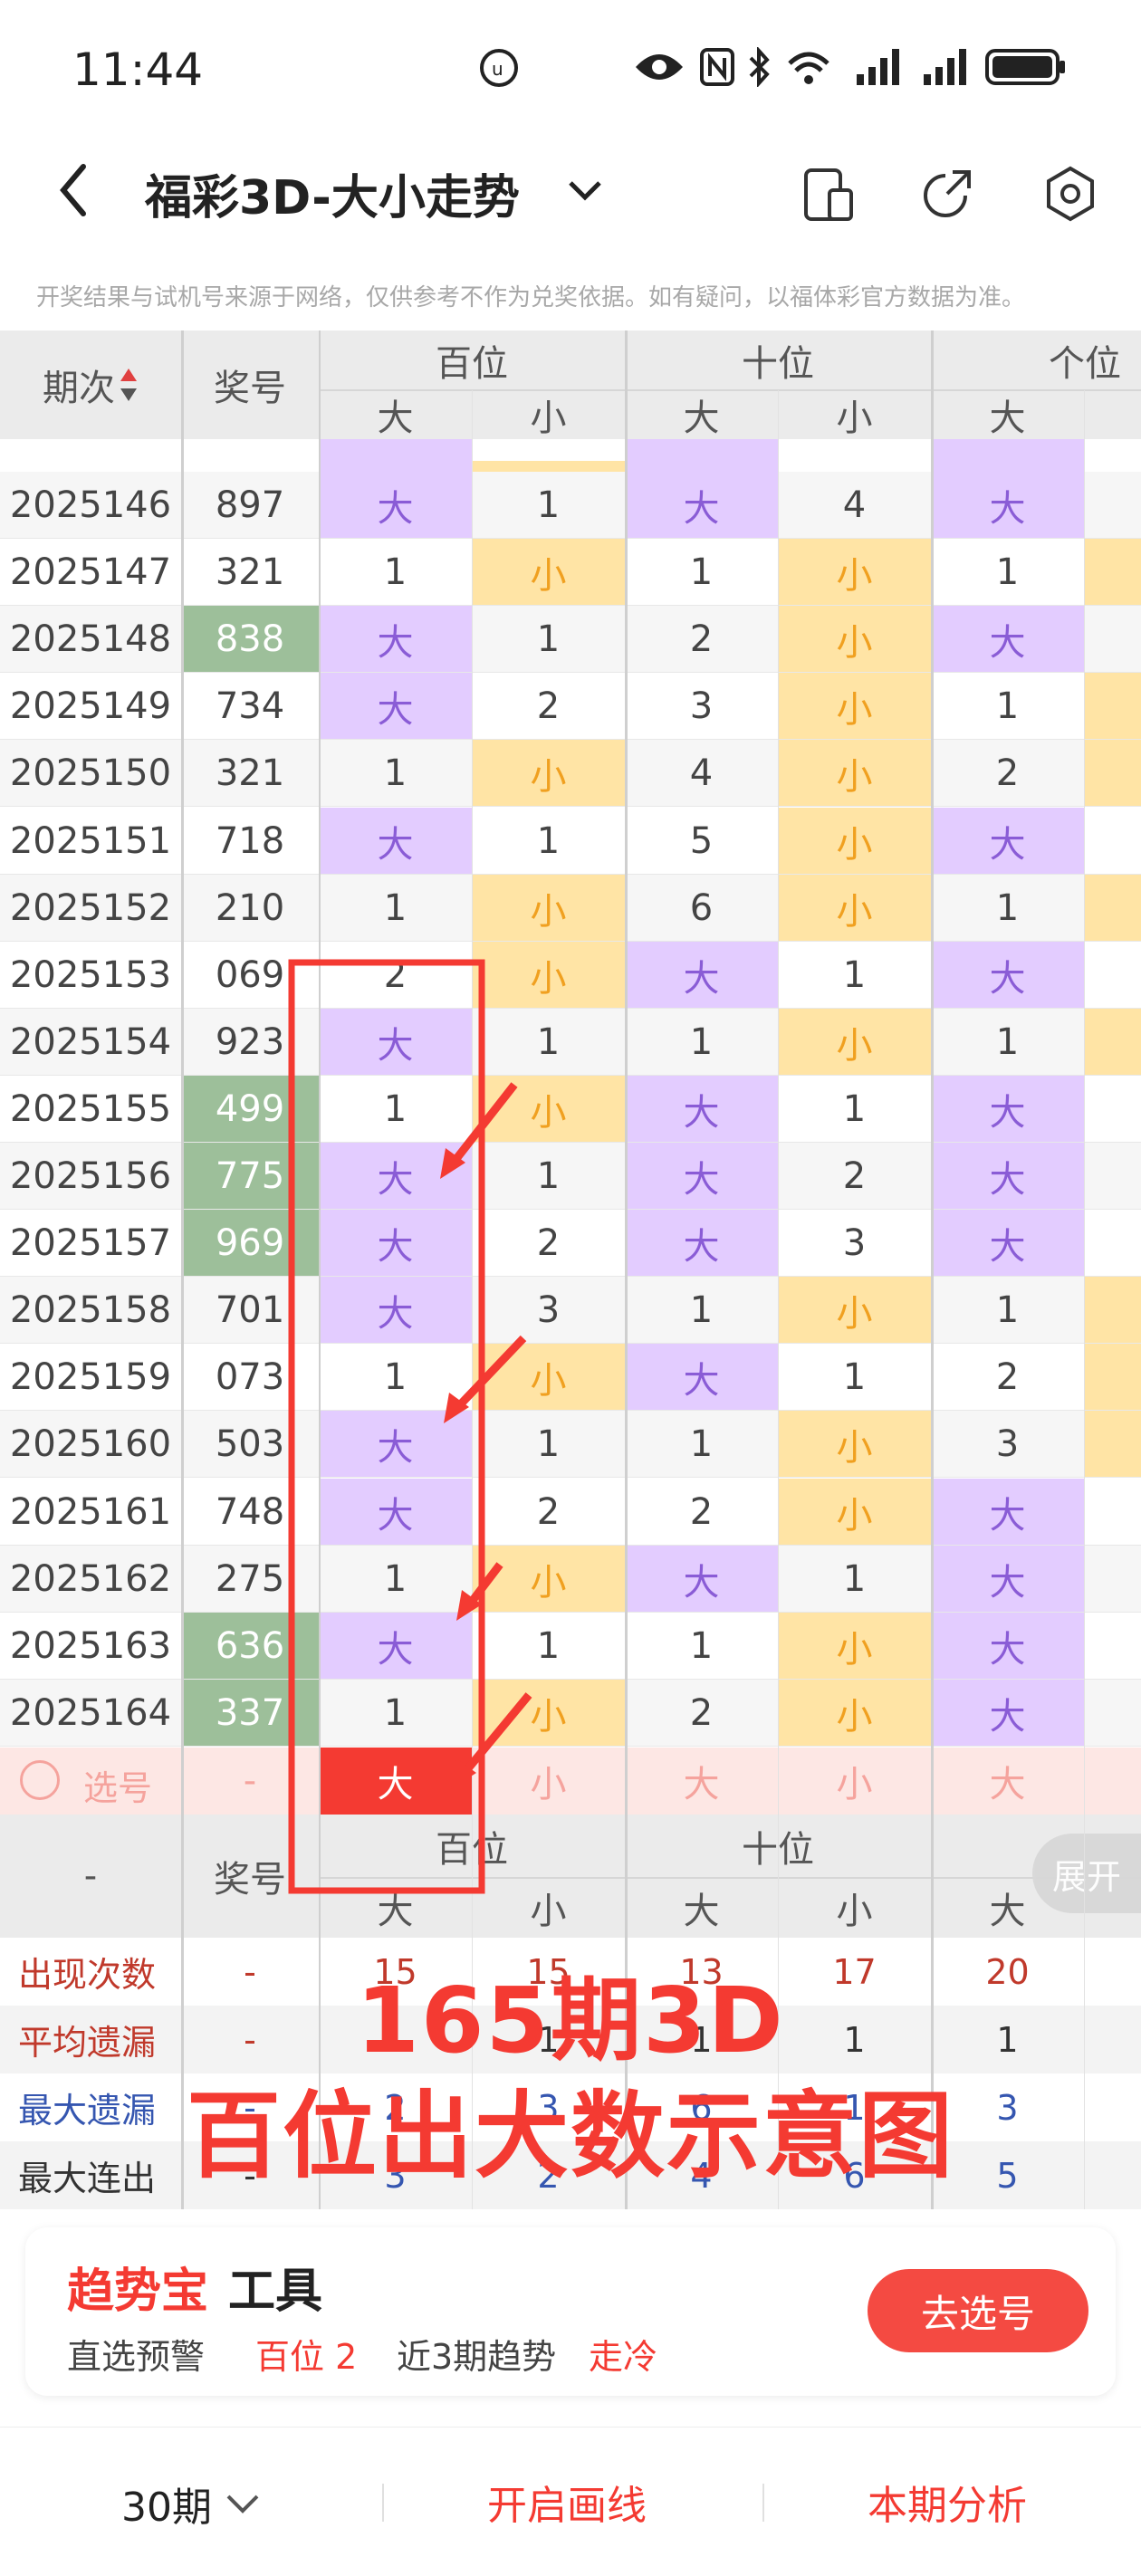 This screenshot has width=1141, height=2576. I want to click on period-cell: 2025162, so click(90, 1579).